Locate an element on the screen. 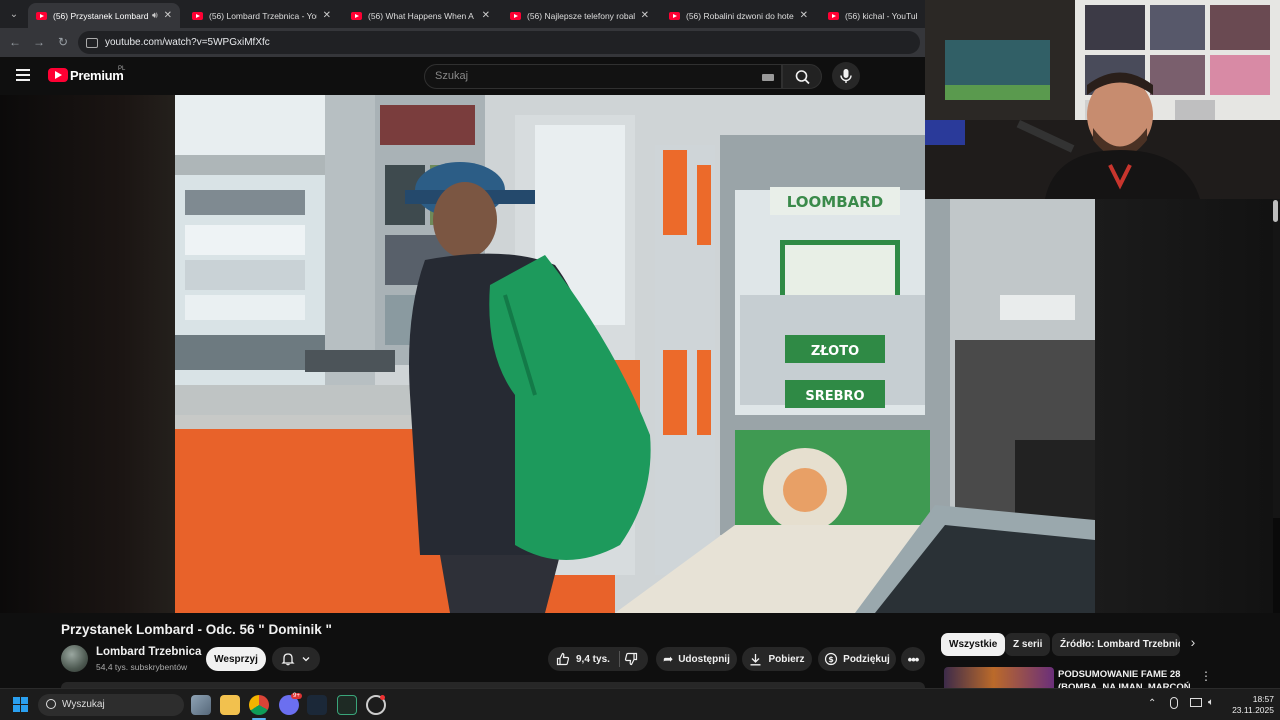 This screenshot has width=1280, height=720. chip-all: Wszystkie is located at coordinates (973, 644).